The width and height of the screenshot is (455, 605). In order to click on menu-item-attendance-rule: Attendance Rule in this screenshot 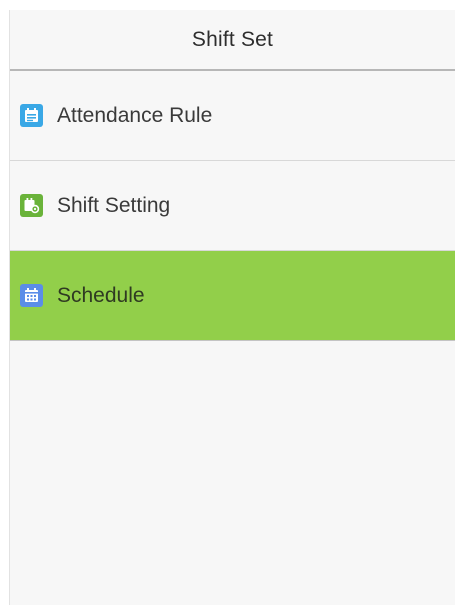, I will do `click(232, 116)`.